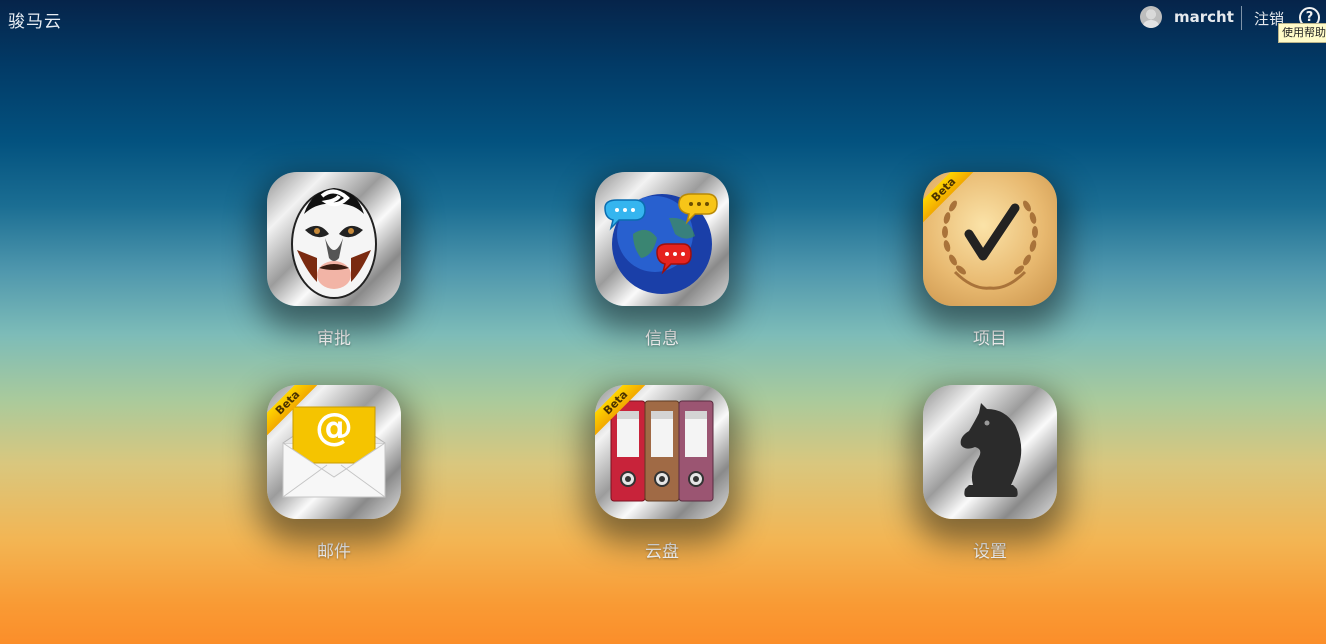 The width and height of the screenshot is (1326, 644). Describe the element at coordinates (990, 452) in the screenshot. I see `chess-knight-icon` at that location.